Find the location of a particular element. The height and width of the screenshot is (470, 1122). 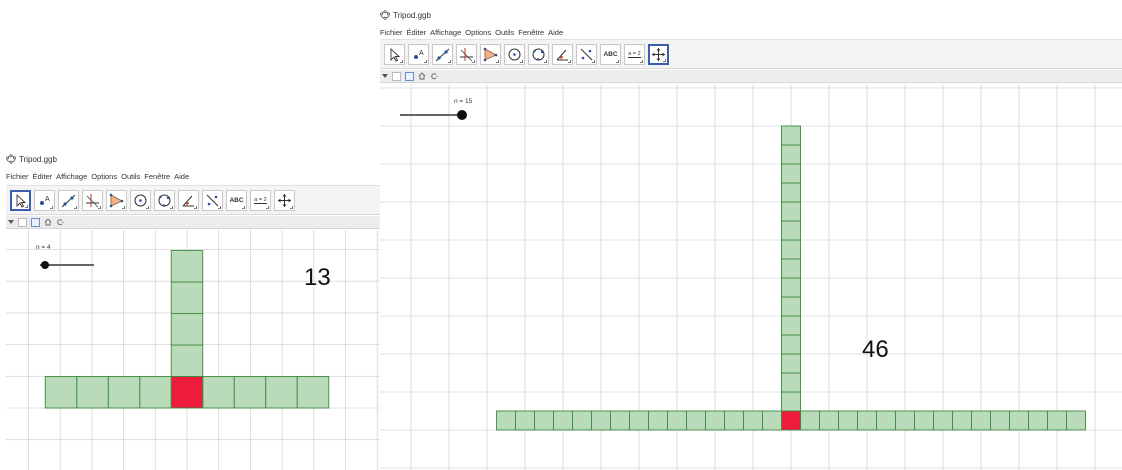

slider-label: n = 4 is located at coordinates (43, 247).